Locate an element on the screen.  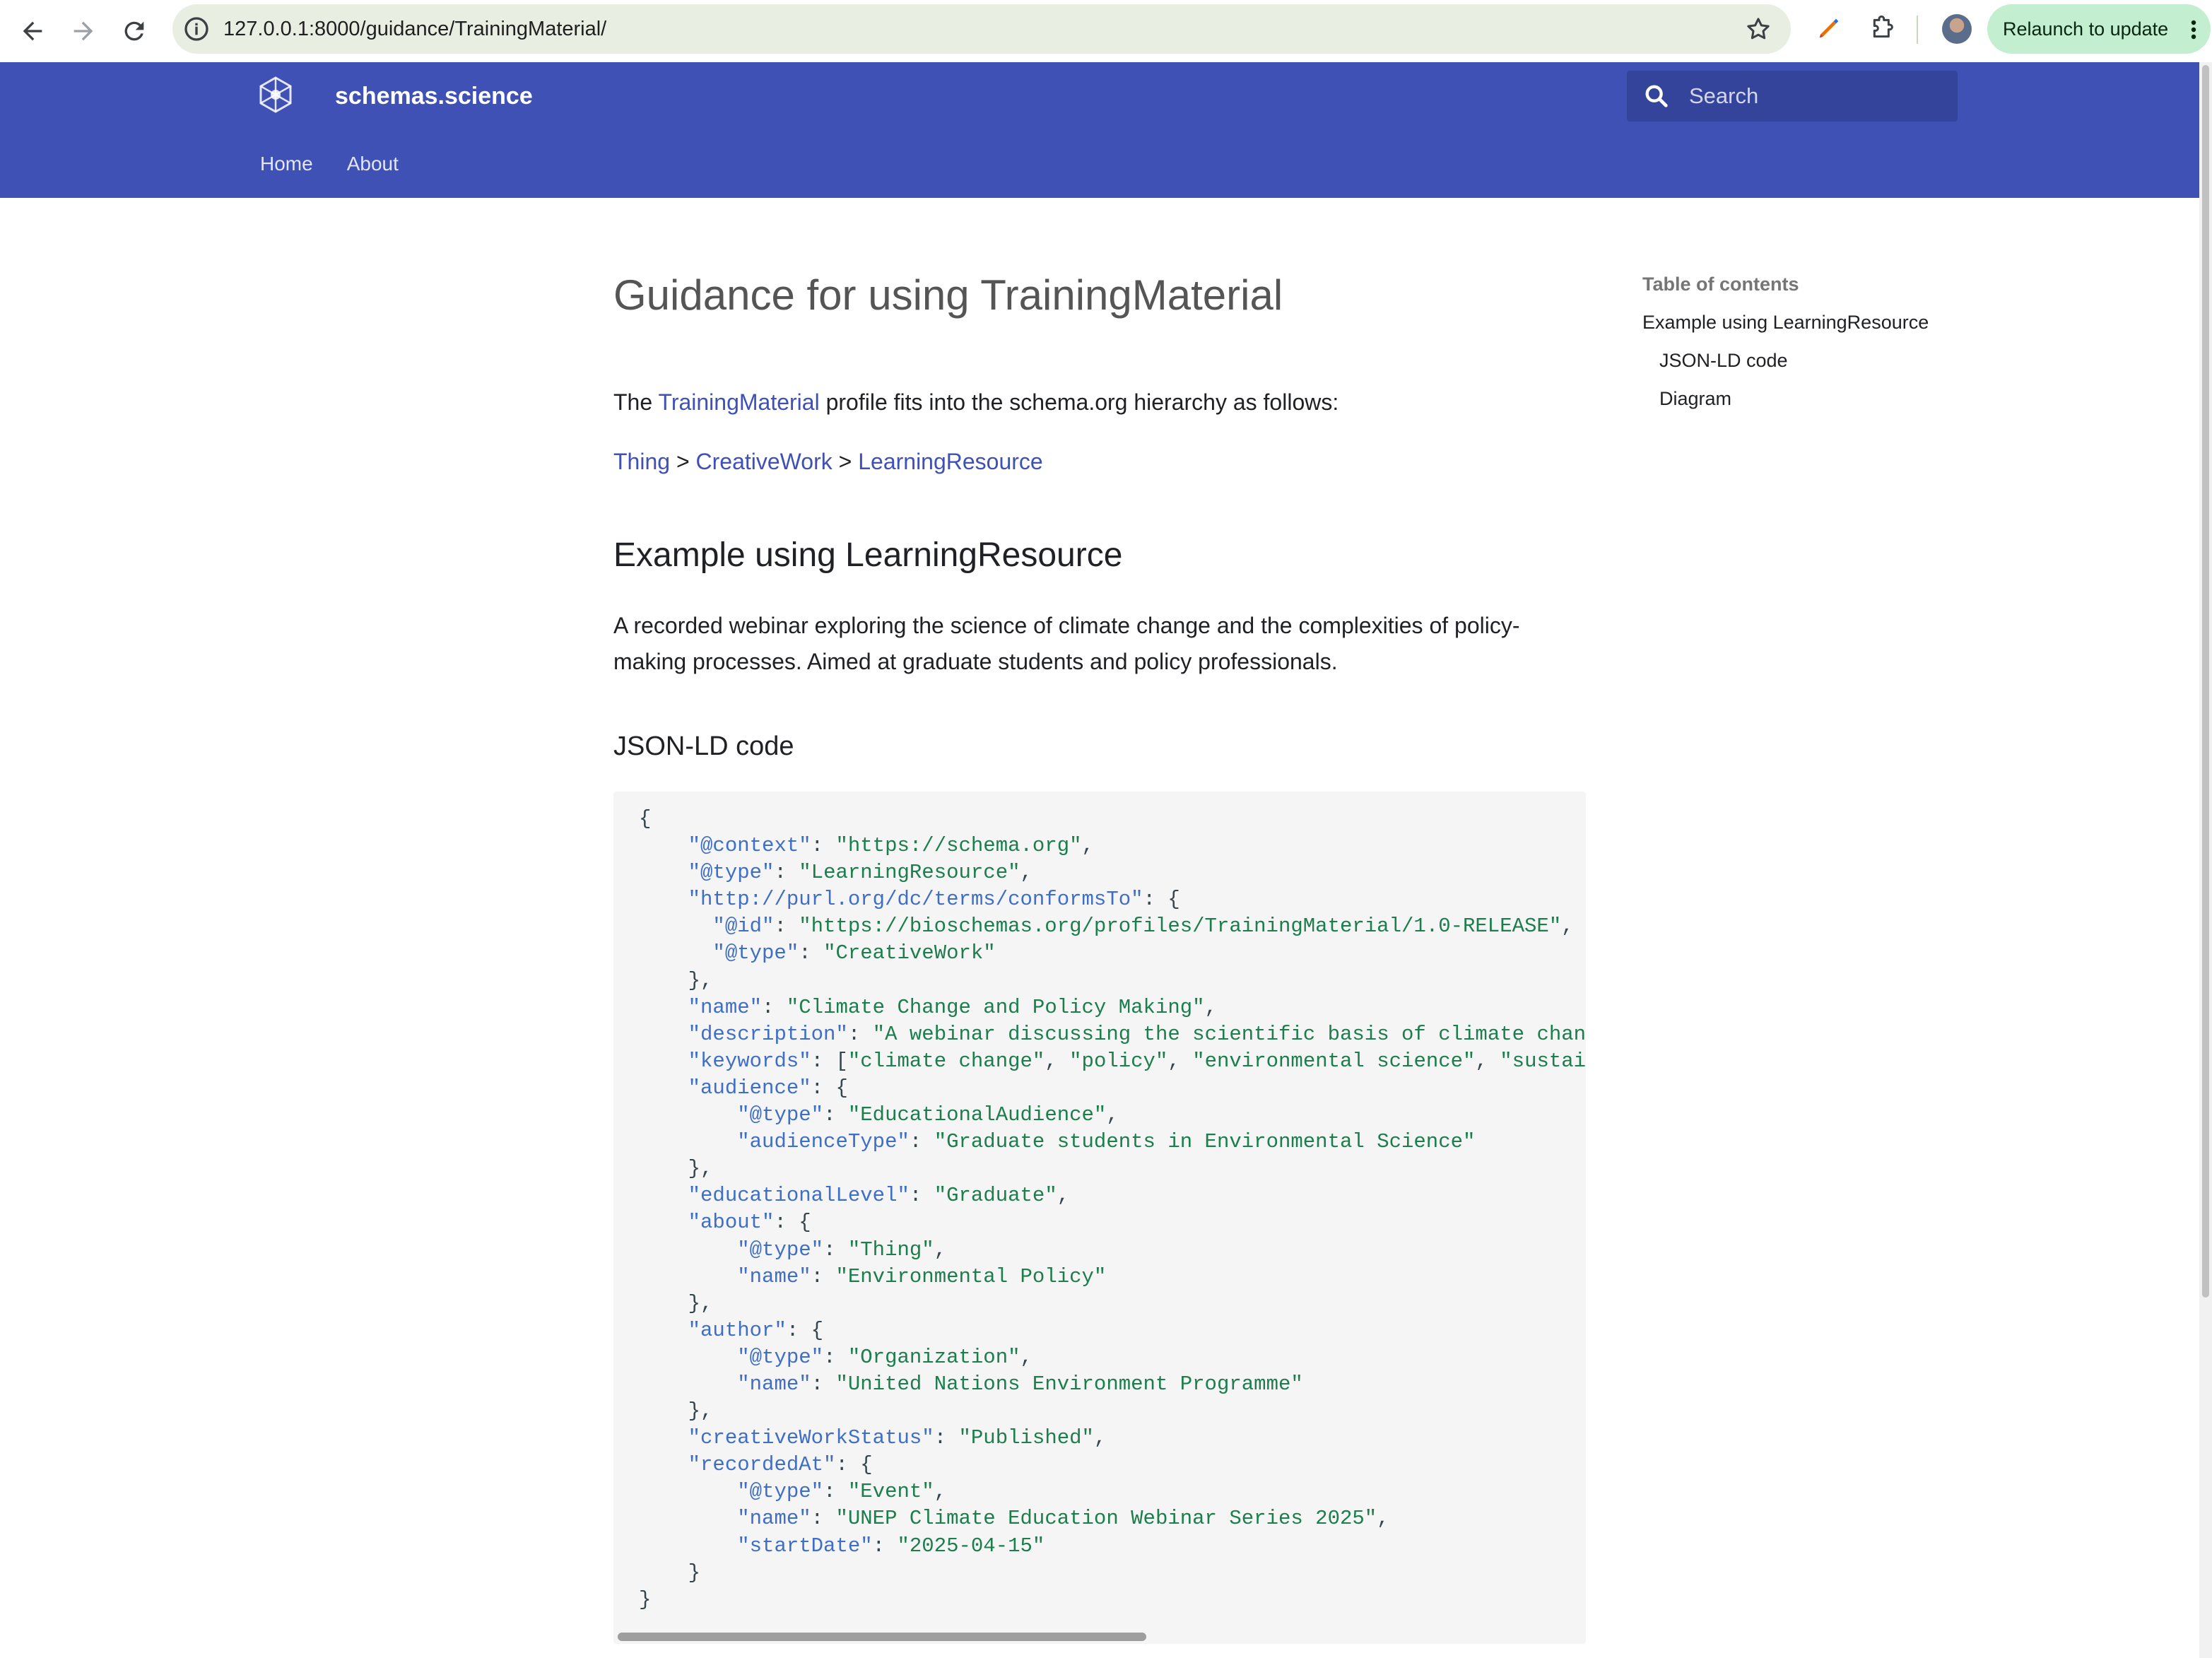
code-string: "Environmental Policy" is located at coordinates (971, 1276).